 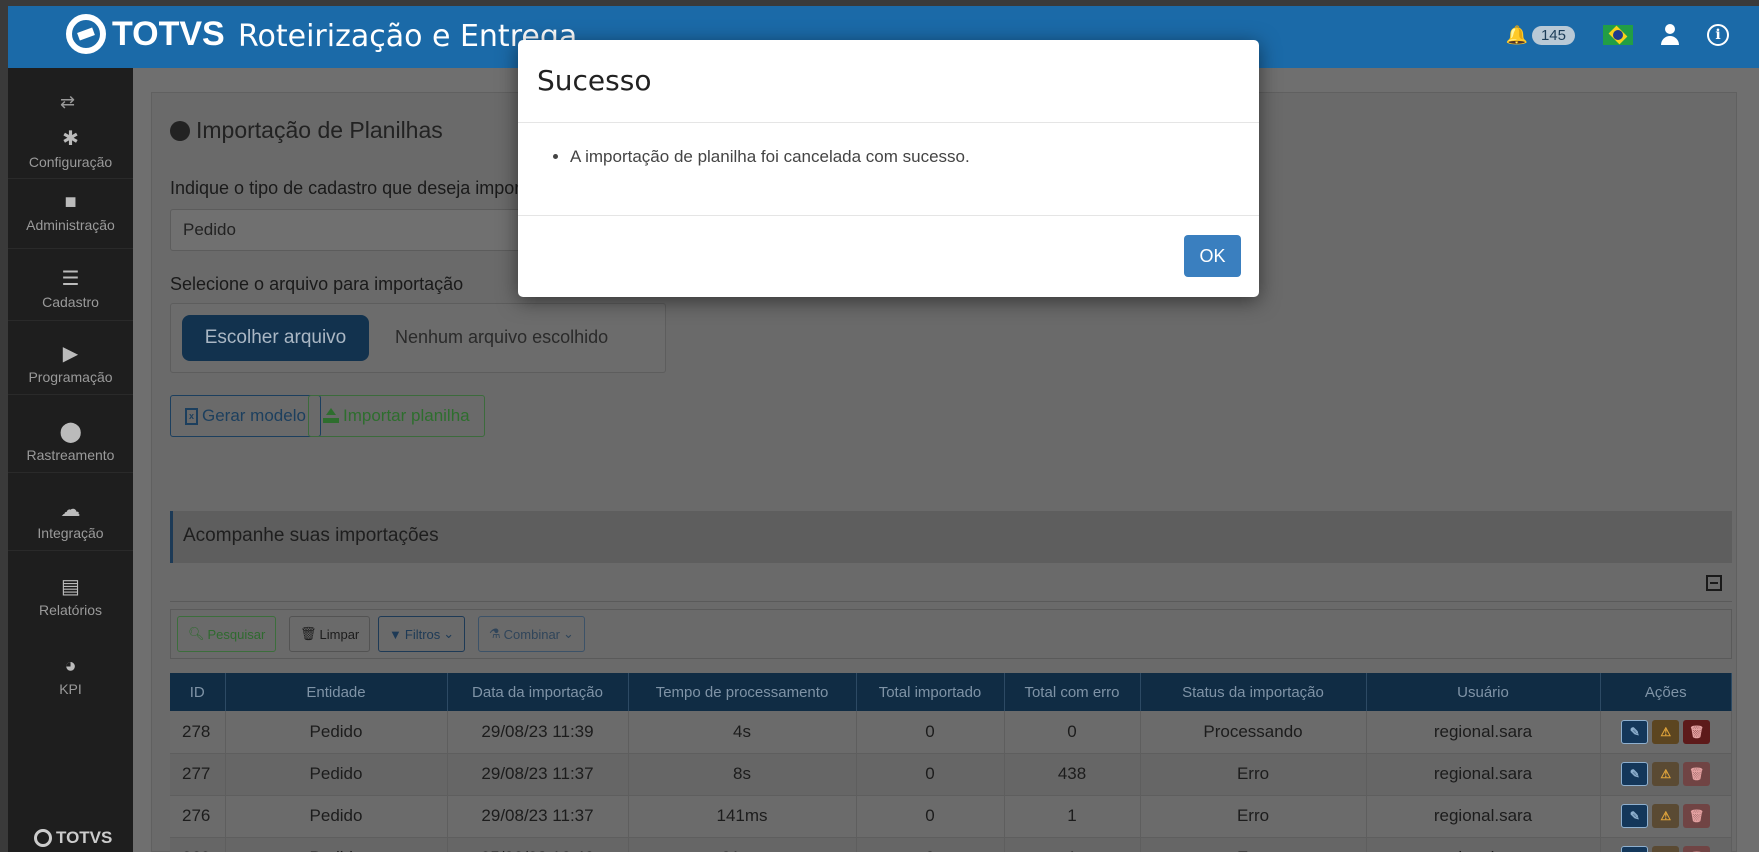 What do you see at coordinates (275, 338) in the screenshot?
I see `choose-file-button: Escolher arquivo` at bounding box center [275, 338].